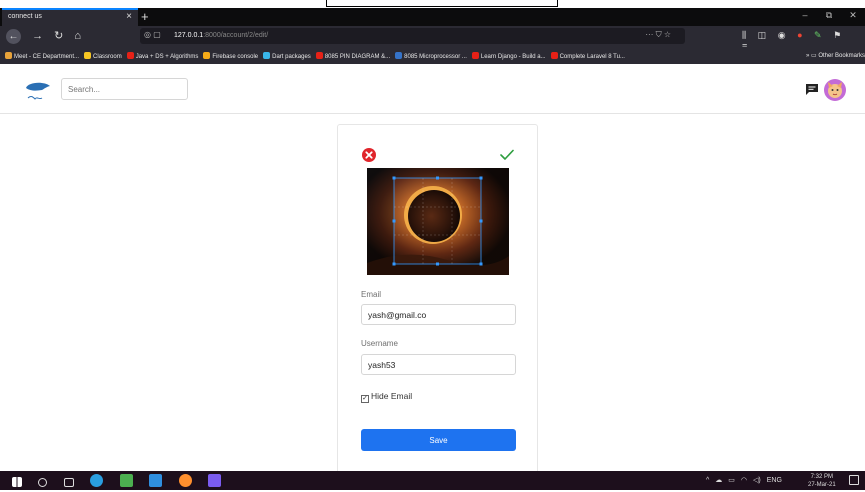  What do you see at coordinates (215, 480) in the screenshot?
I see `app-icon` at bounding box center [215, 480].